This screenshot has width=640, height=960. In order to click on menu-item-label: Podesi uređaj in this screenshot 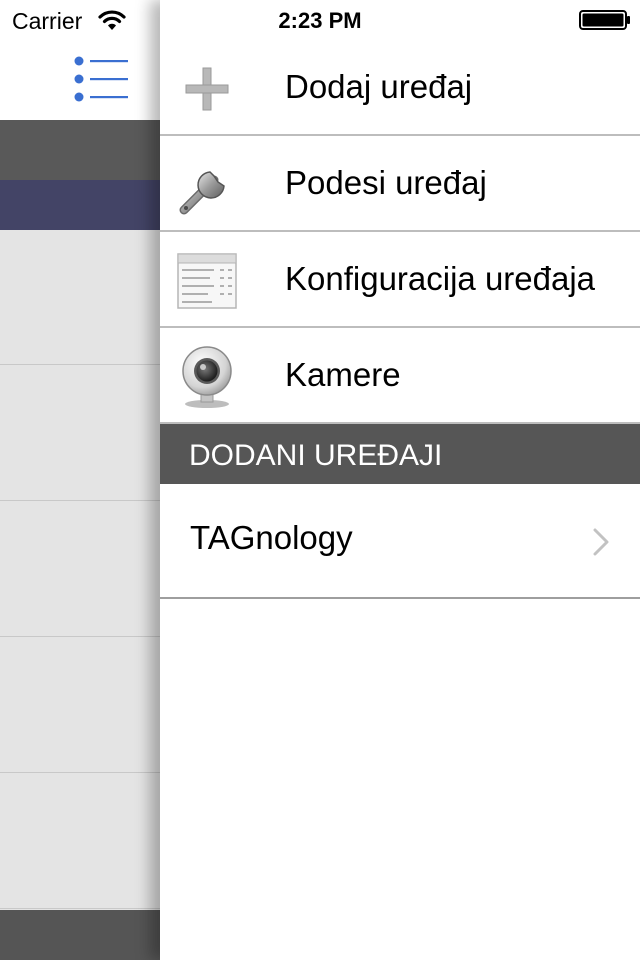, I will do `click(386, 182)`.